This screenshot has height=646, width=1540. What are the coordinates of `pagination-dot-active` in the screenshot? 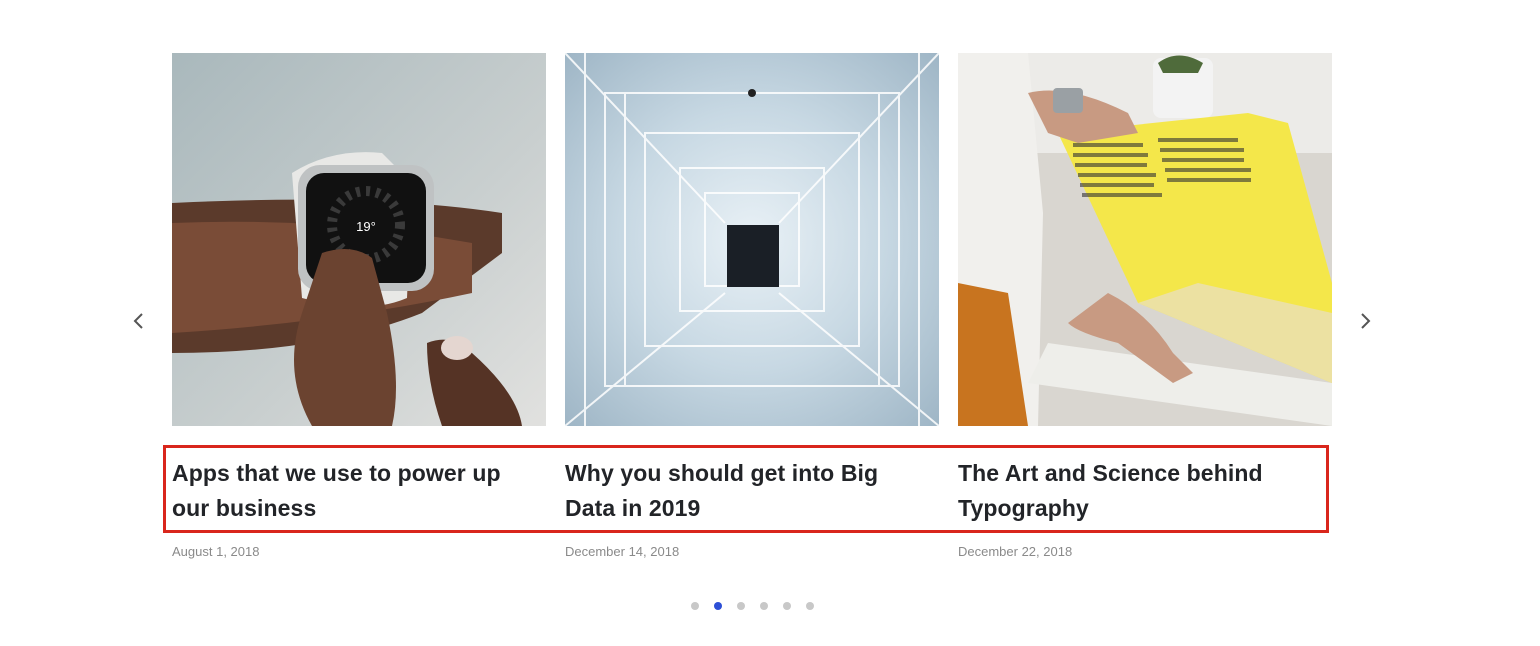 It's located at (718, 606).